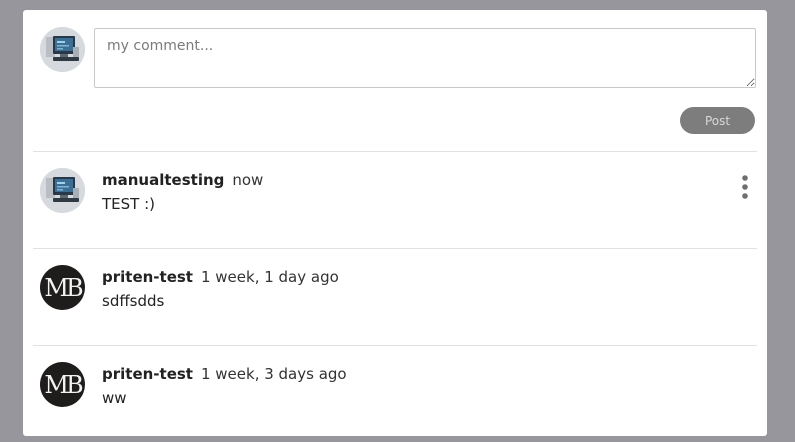 The width and height of the screenshot is (795, 442). I want to click on comment-timestamp: 1 week, 3 days ago, so click(273, 374).